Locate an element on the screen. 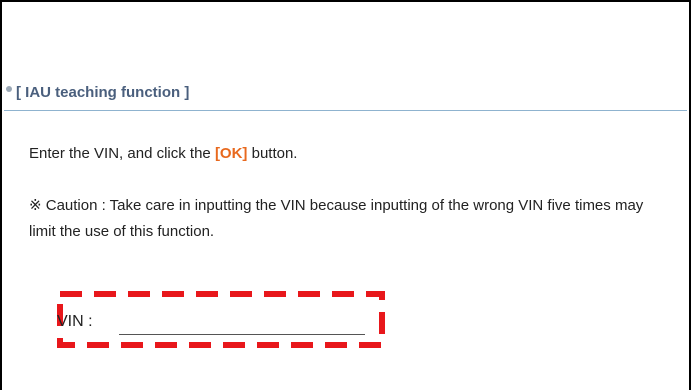 The width and height of the screenshot is (691, 390). bullet-icon is located at coordinates (9, 89).